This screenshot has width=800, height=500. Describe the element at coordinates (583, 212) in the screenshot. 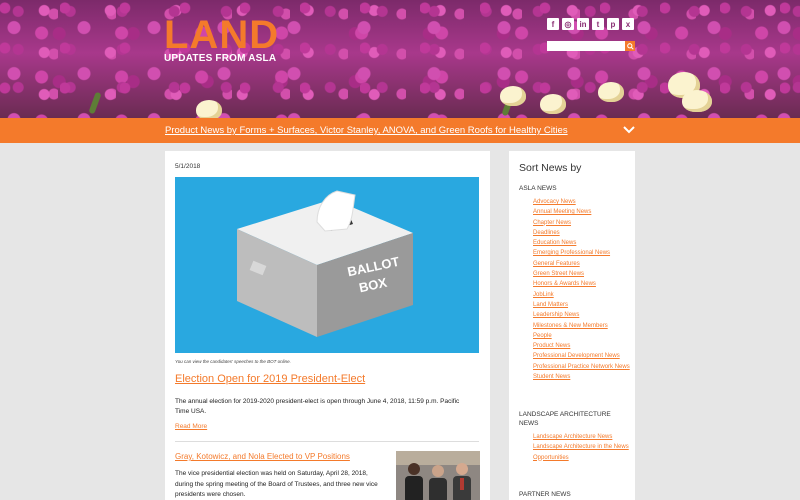

I see `sidebar-link: Annual Meeting News` at that location.